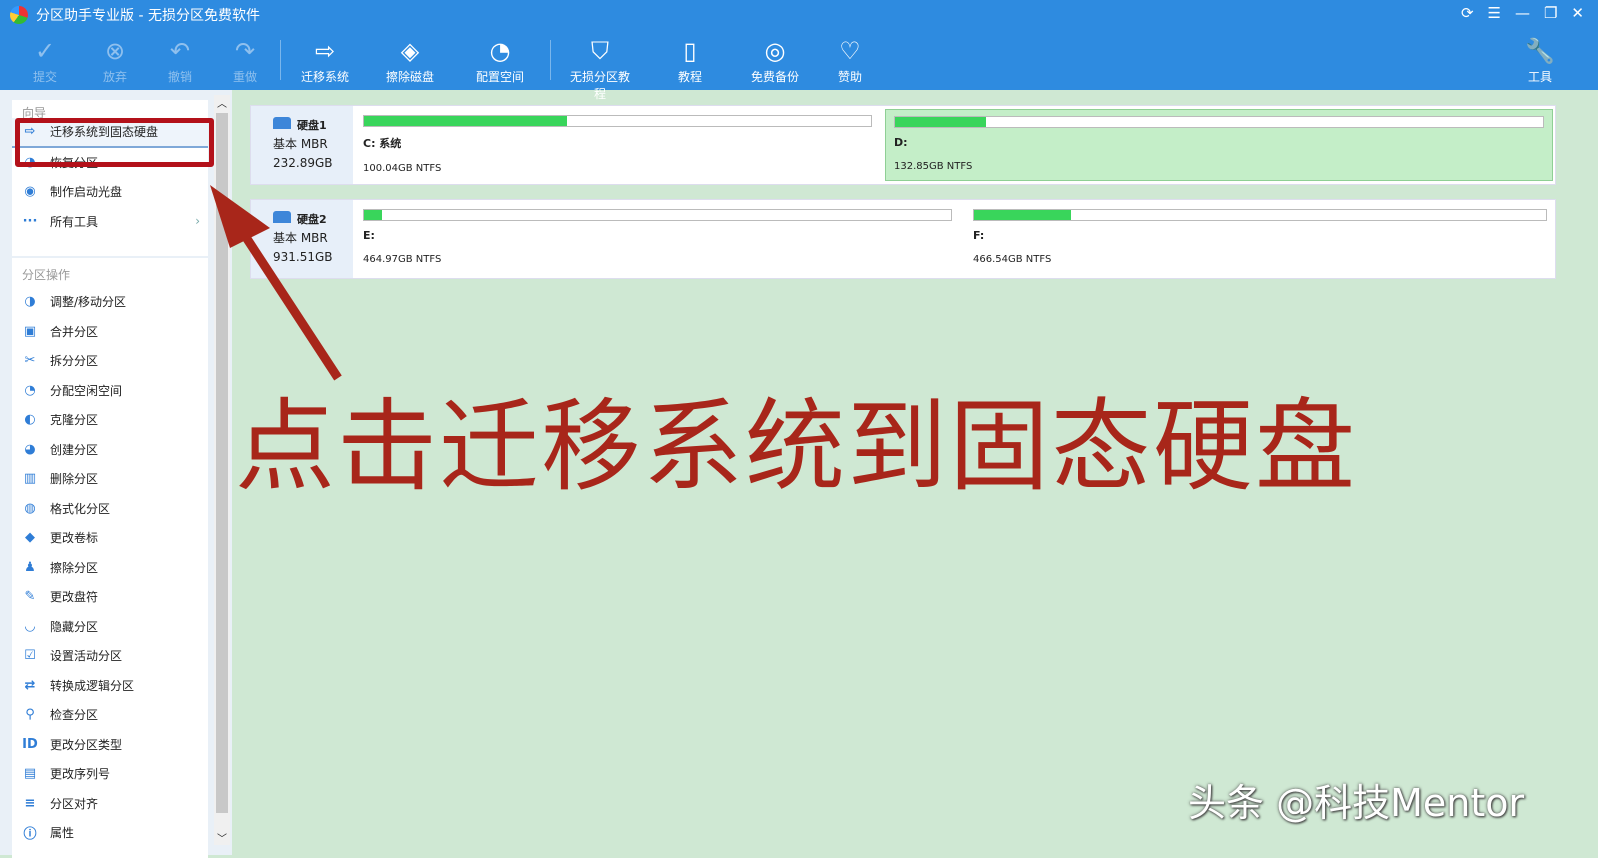  I want to click on annotation-text: 点击迁移系统到固态硬盘, so click(796, 446).